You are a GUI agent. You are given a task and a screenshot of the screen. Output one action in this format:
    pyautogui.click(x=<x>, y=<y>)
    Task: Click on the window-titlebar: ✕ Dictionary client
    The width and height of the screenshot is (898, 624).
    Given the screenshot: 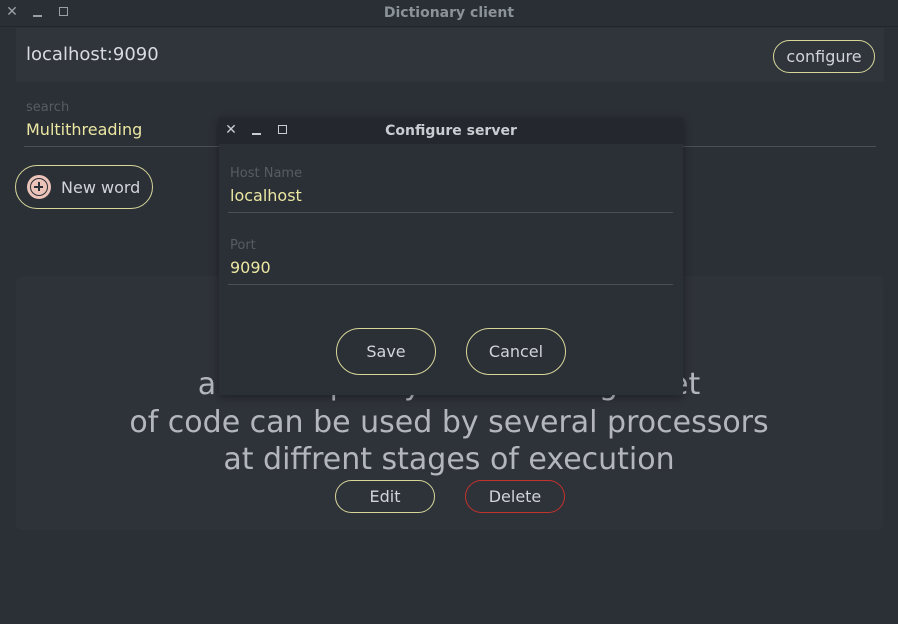 What is the action you would take?
    pyautogui.click(x=449, y=13)
    